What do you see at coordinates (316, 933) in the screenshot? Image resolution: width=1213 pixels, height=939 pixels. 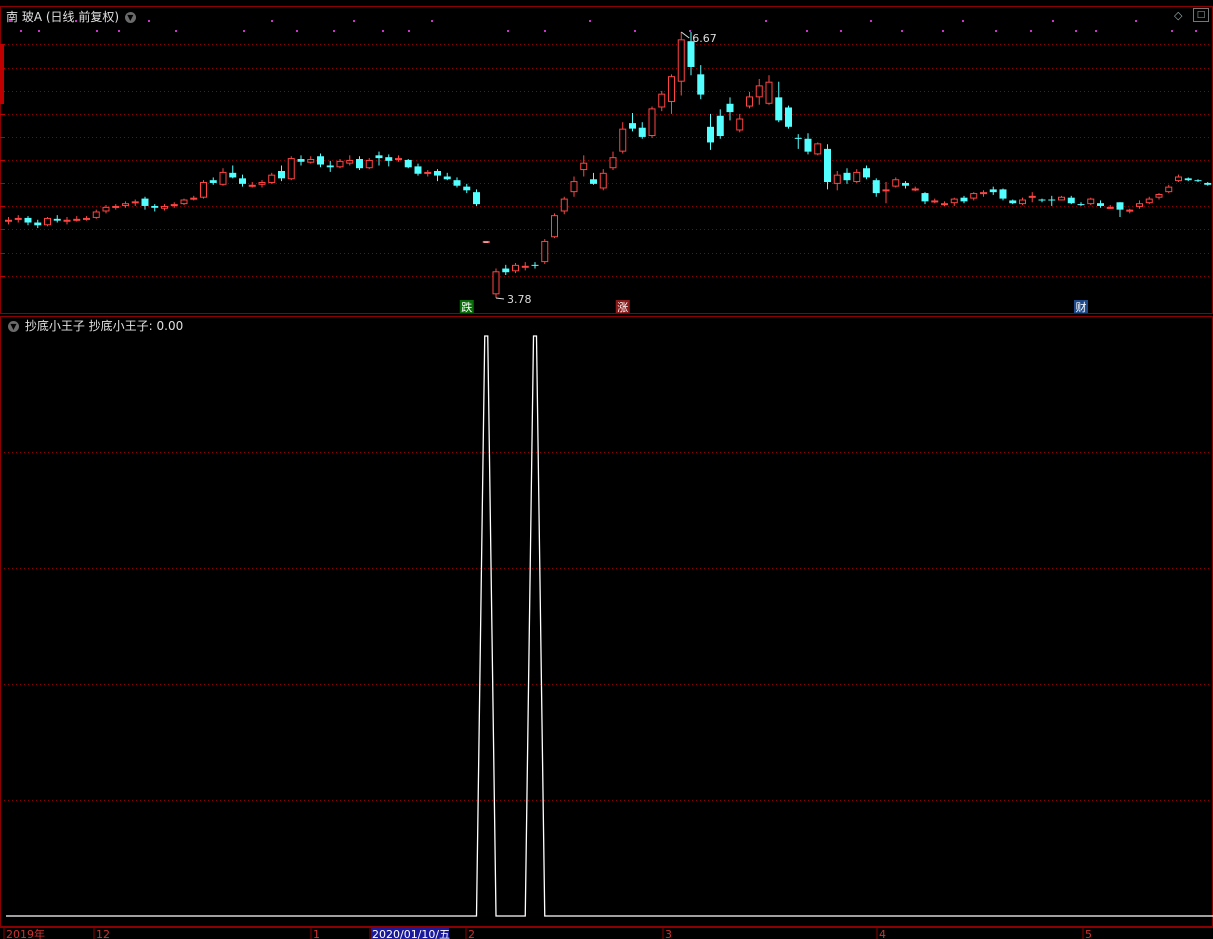 I see `axis-label: 1` at bounding box center [316, 933].